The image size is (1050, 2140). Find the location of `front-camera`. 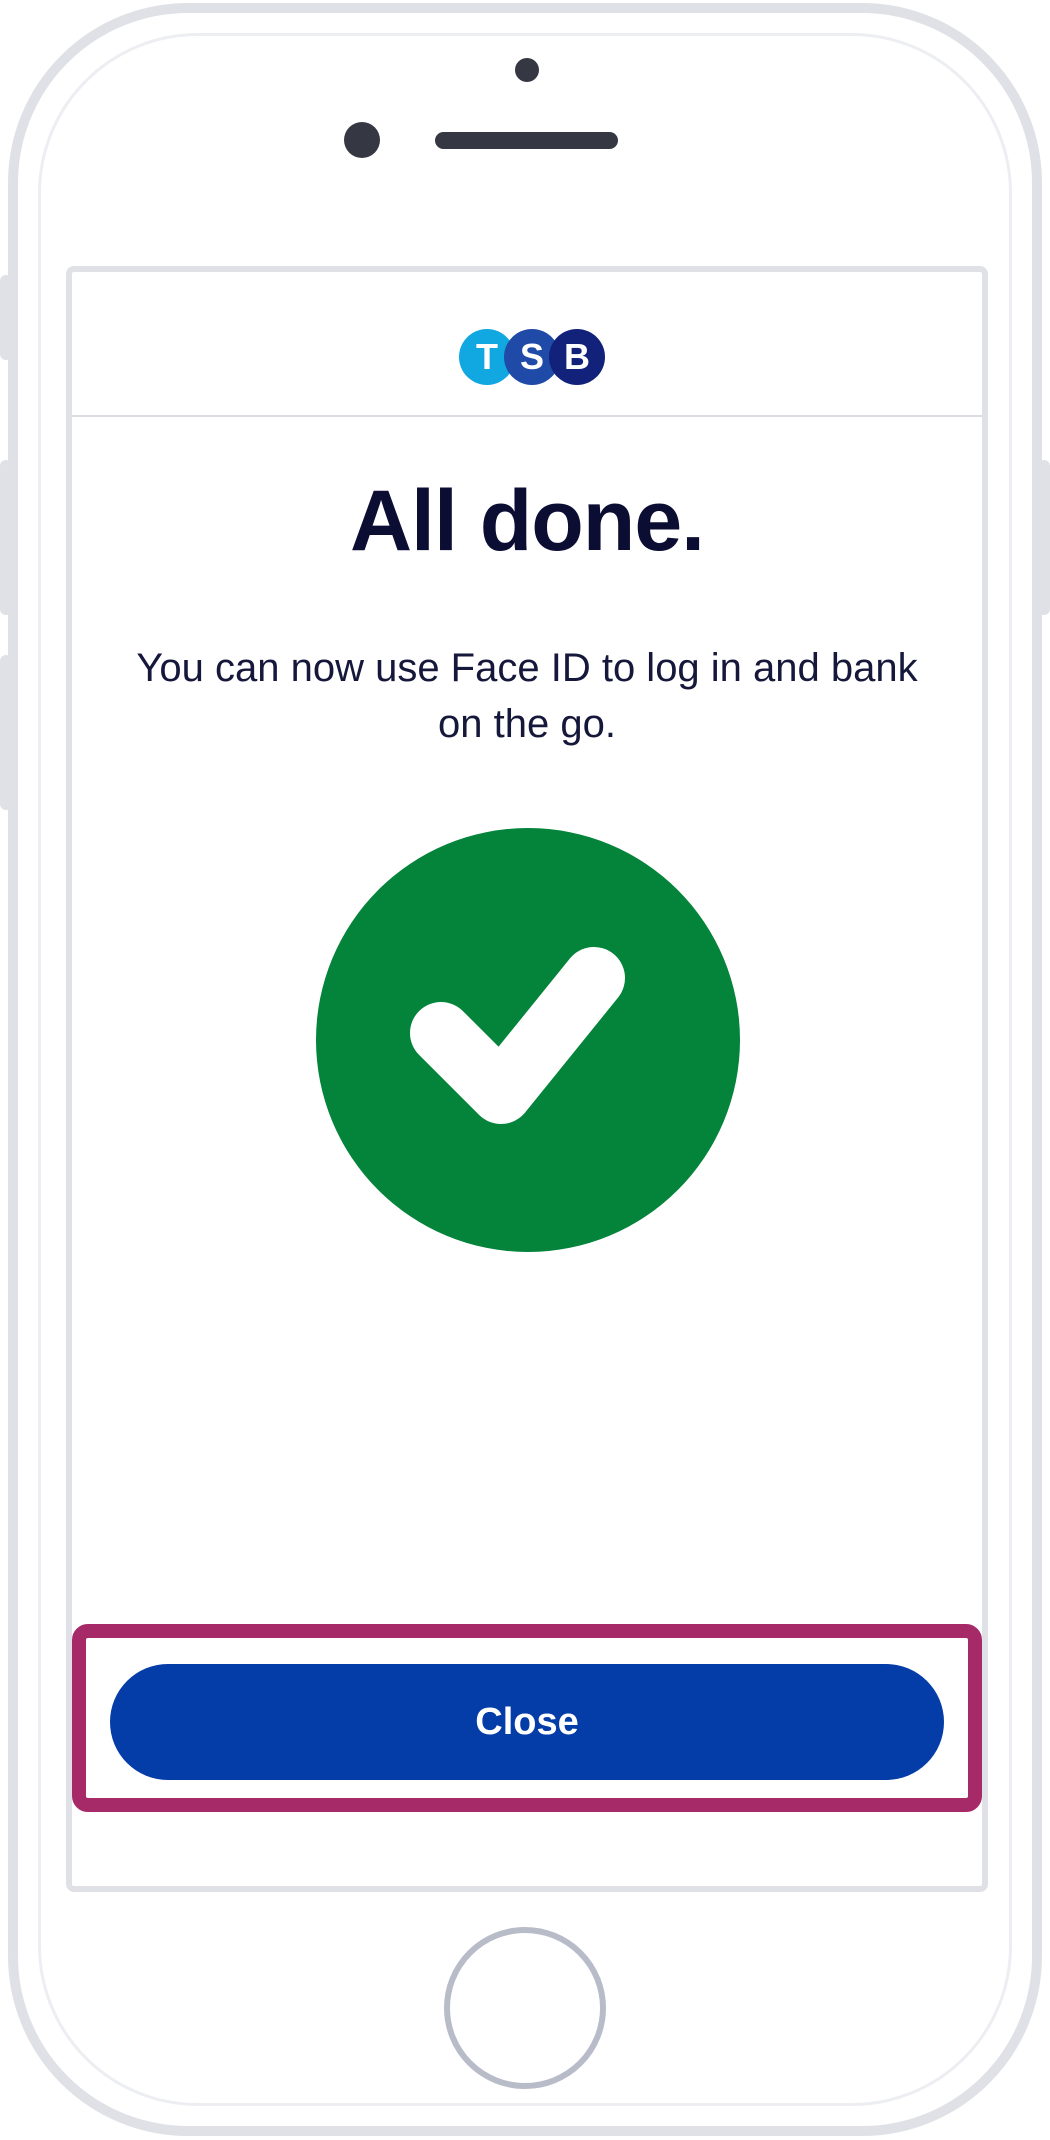

front-camera is located at coordinates (362, 140).